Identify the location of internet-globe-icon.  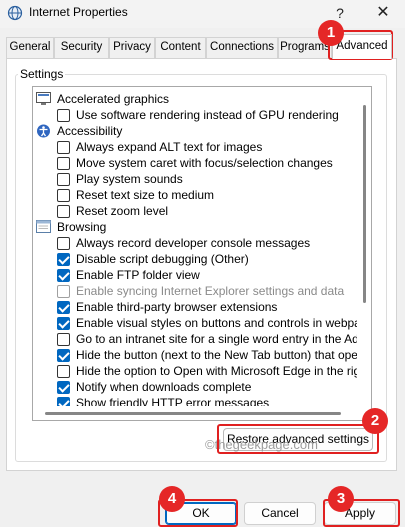
(15, 13).